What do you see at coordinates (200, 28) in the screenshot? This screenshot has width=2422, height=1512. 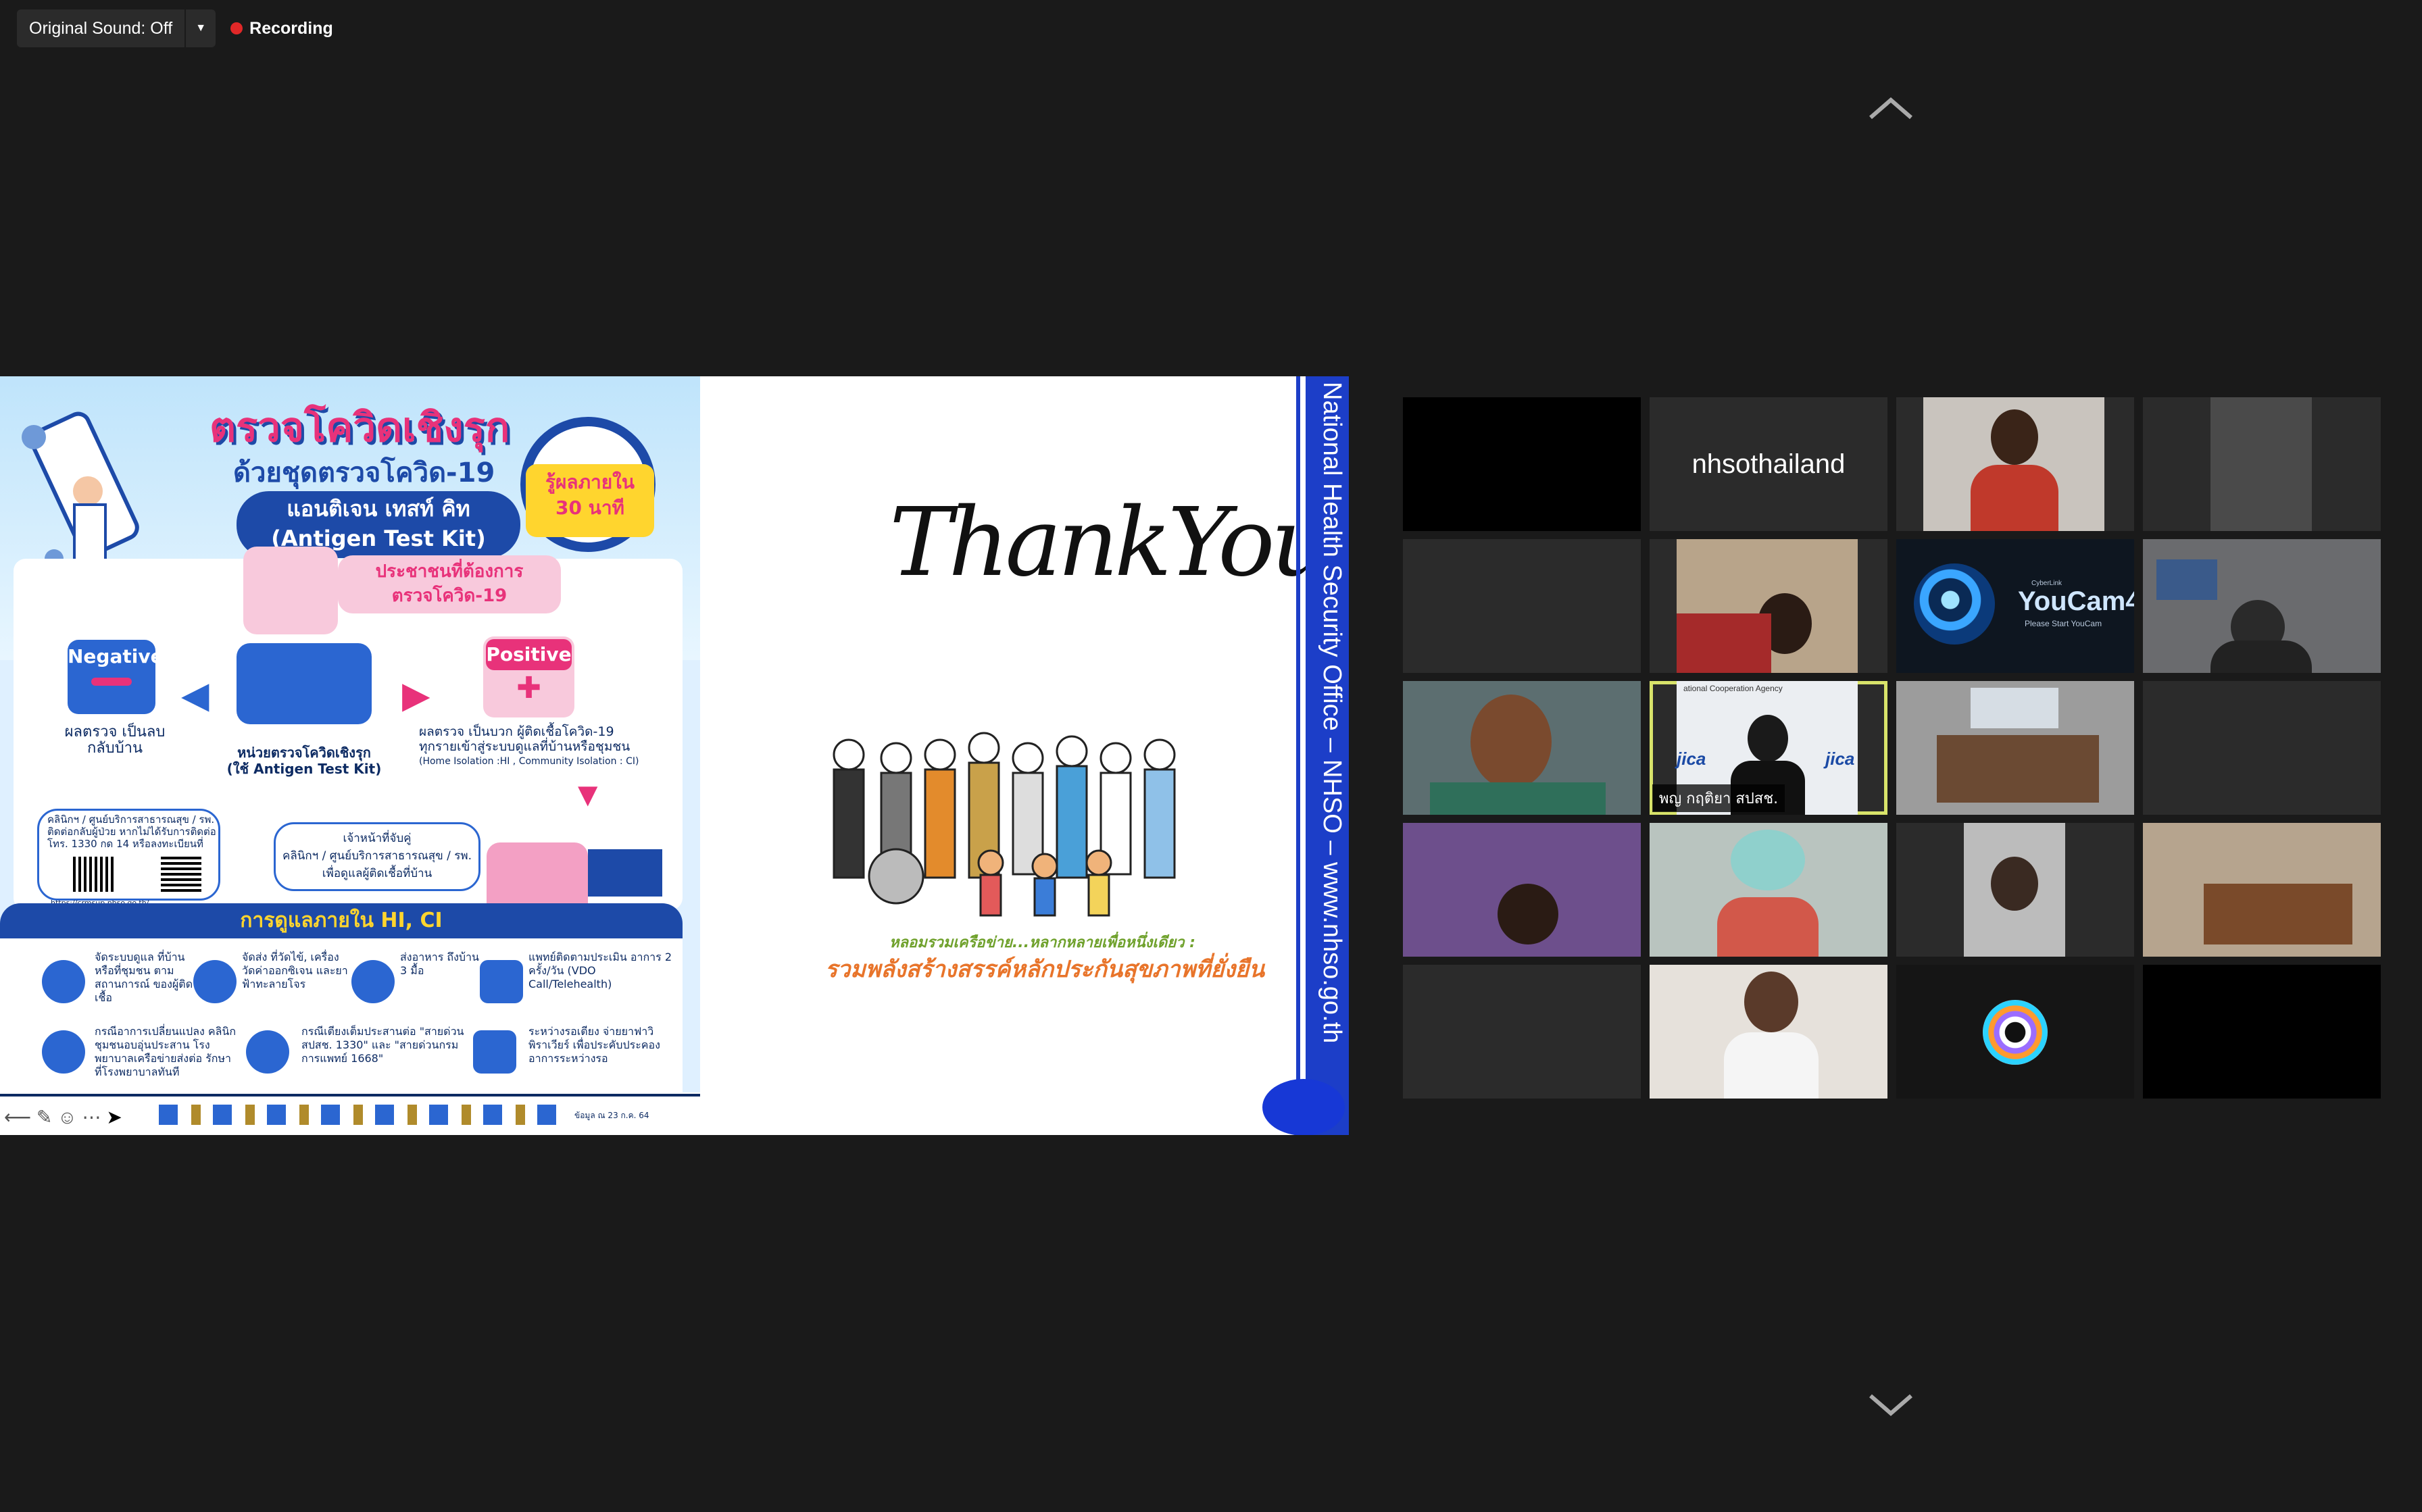 I see `caret-down-icon: ▼` at bounding box center [200, 28].